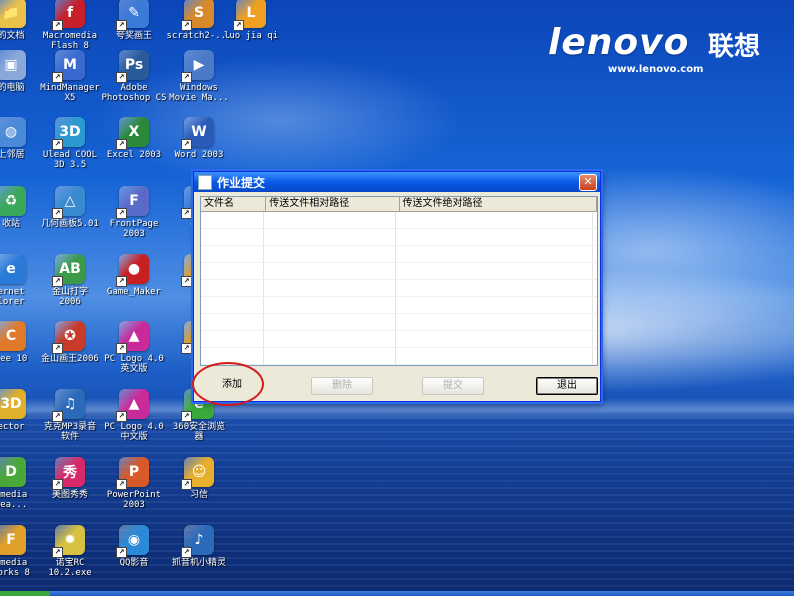  Describe the element at coordinates (619, 42) in the screenshot. I see `lenovo-logo: lenovo` at that location.